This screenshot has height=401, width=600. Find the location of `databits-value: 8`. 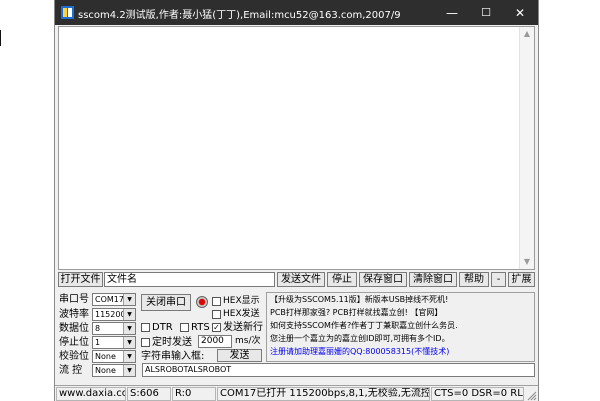

databits-value: 8 is located at coordinates (98, 328).